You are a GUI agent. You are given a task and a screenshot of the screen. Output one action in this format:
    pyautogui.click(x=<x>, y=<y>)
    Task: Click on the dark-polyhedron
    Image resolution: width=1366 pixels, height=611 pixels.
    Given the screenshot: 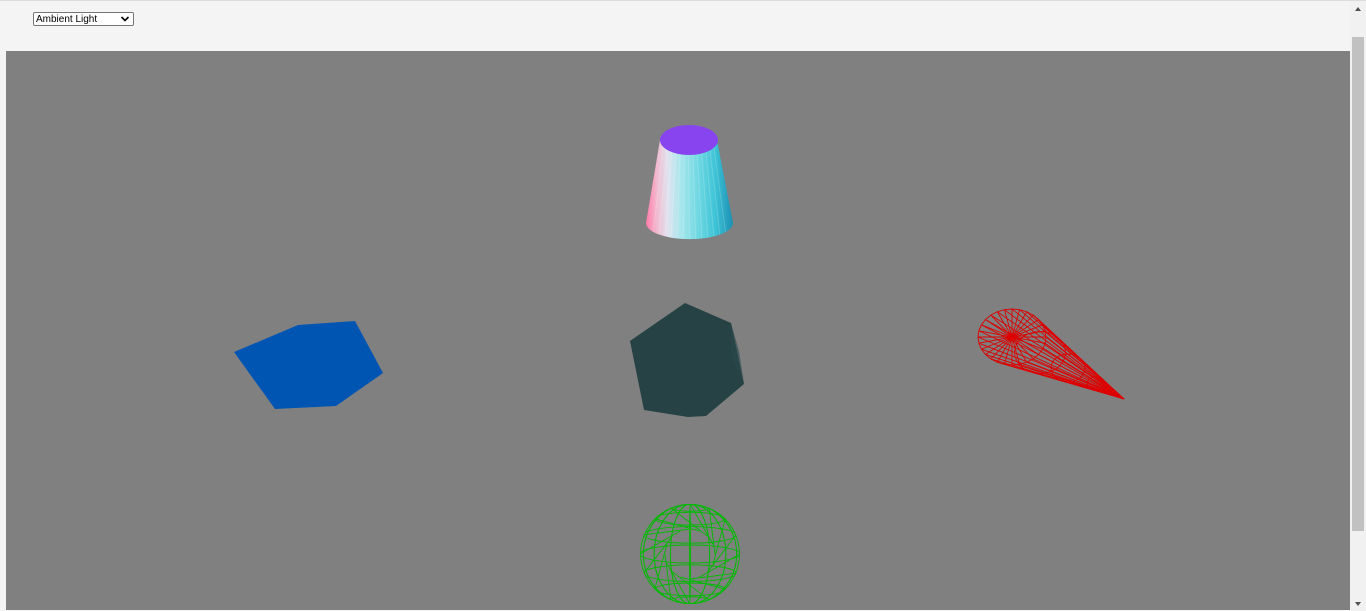 What is the action you would take?
    pyautogui.click(x=687, y=360)
    